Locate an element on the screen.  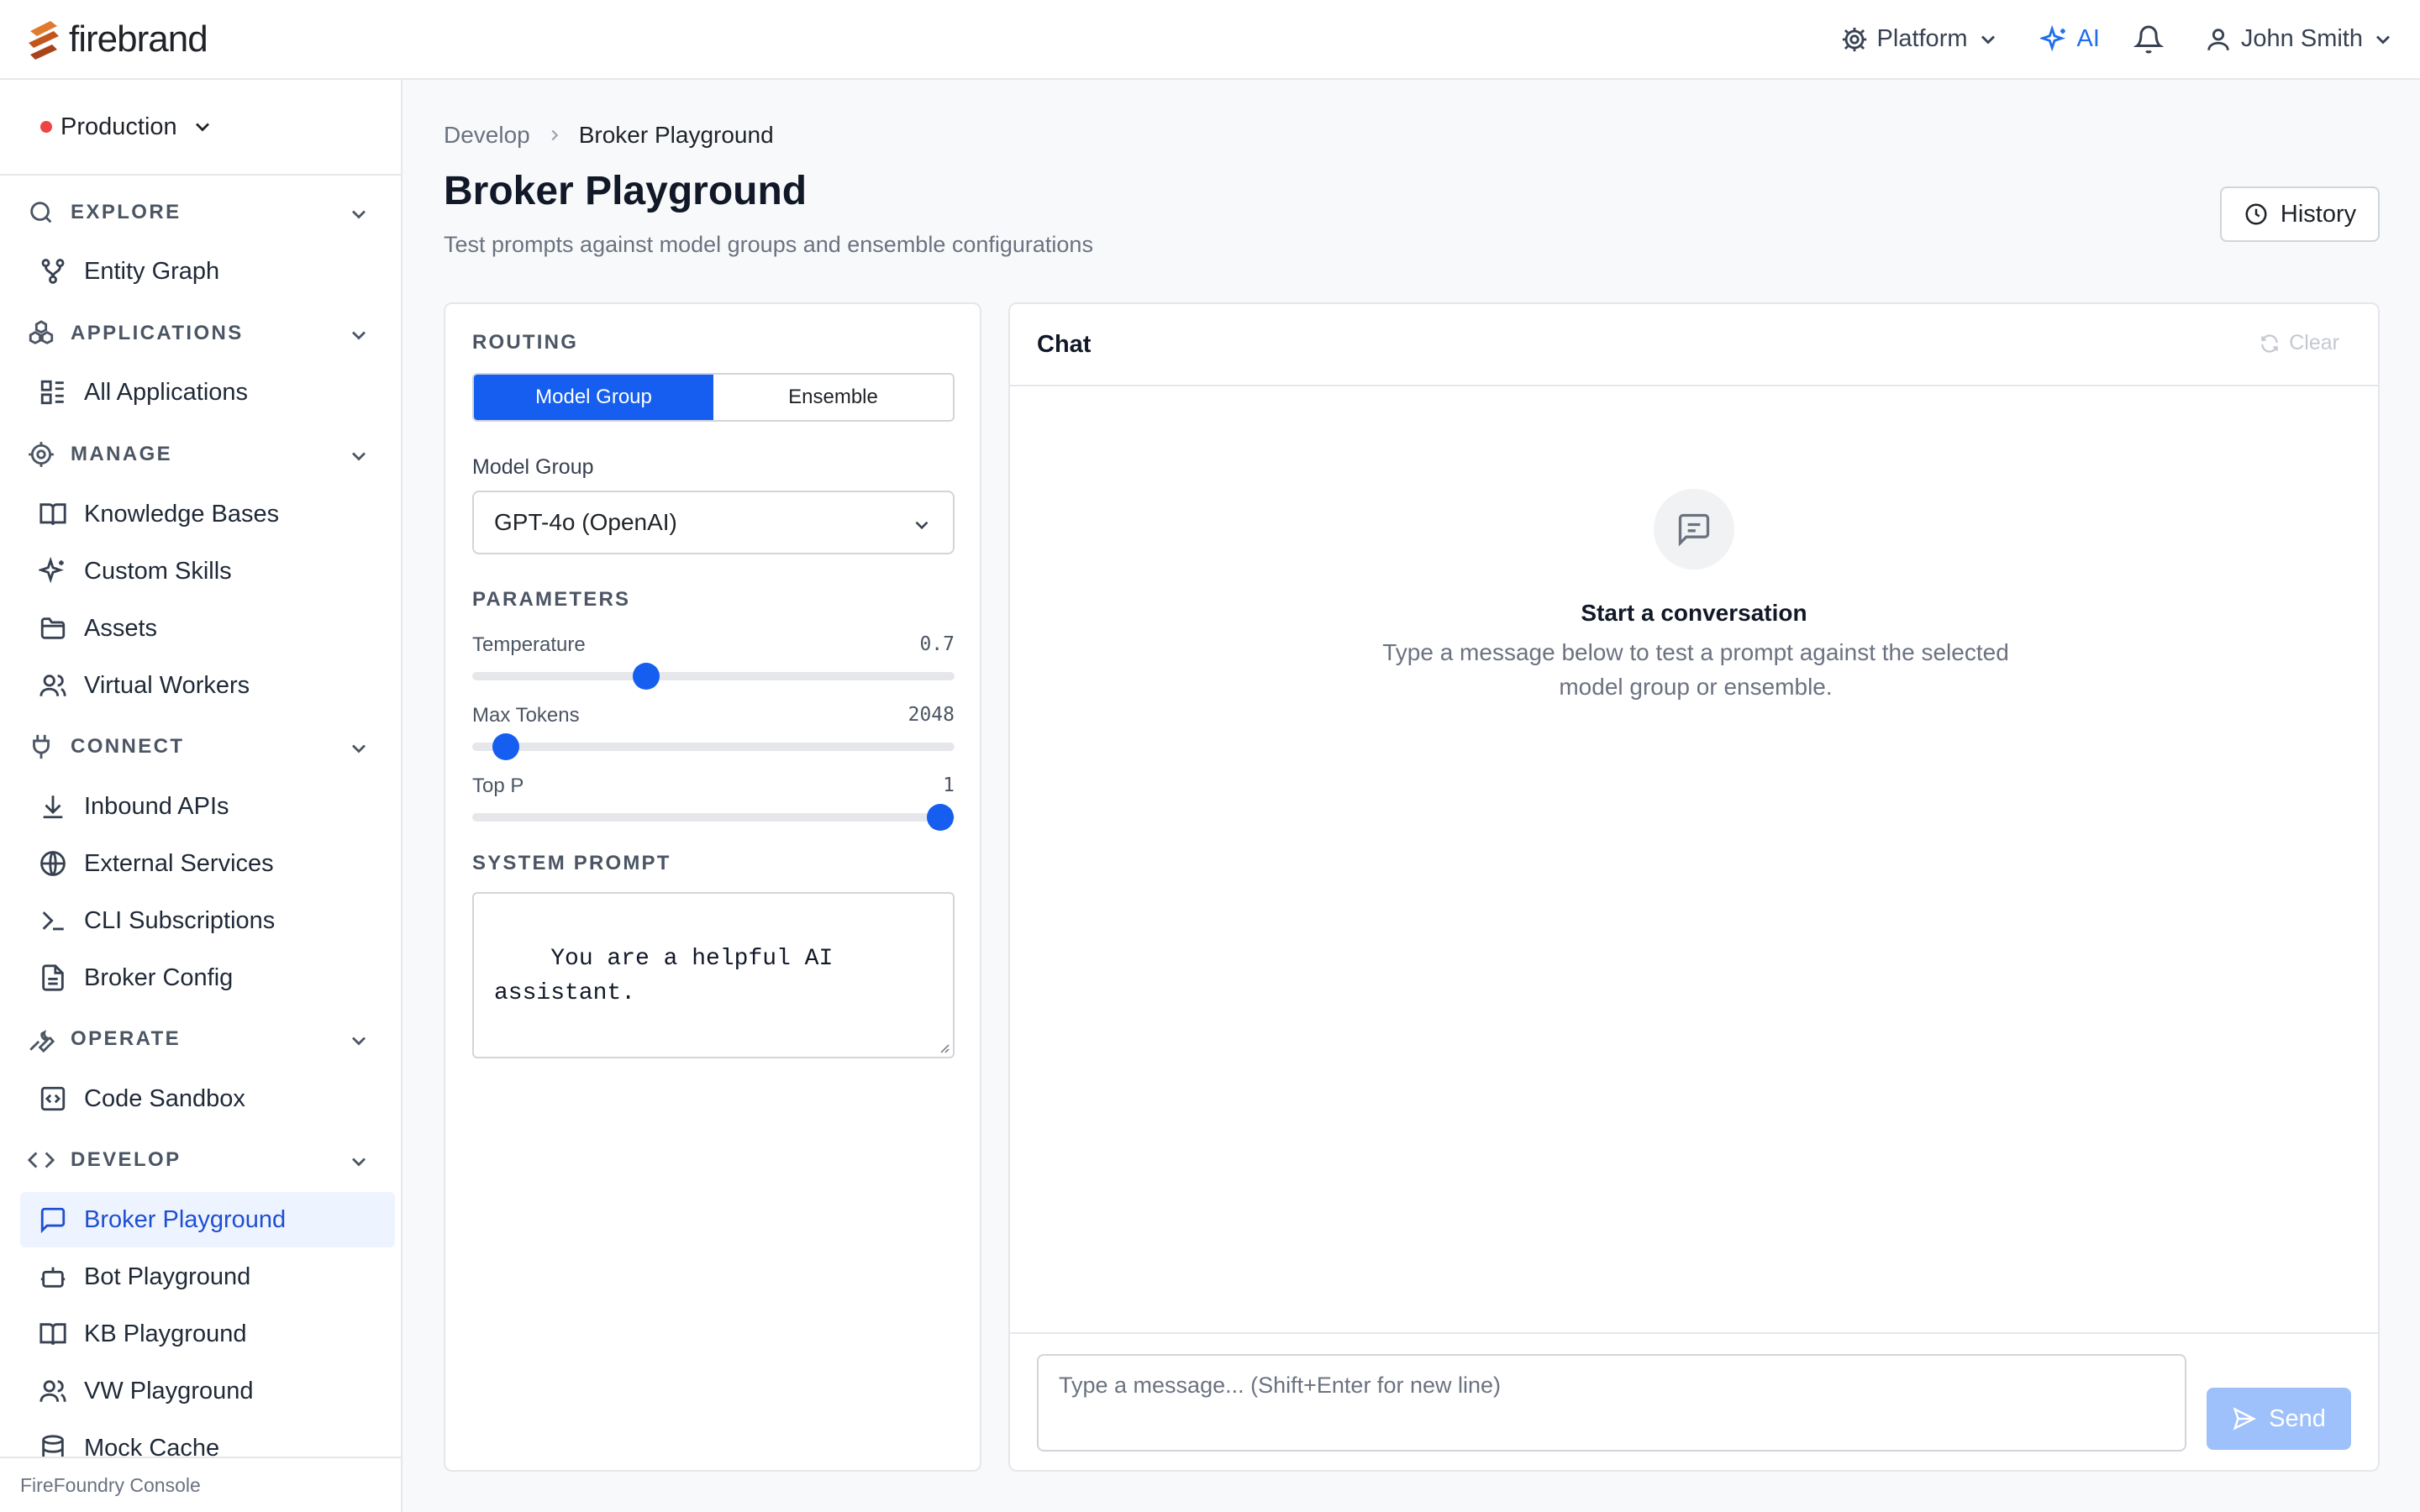
sidebar-item-broker-config: Broker Config is located at coordinates (207, 977).